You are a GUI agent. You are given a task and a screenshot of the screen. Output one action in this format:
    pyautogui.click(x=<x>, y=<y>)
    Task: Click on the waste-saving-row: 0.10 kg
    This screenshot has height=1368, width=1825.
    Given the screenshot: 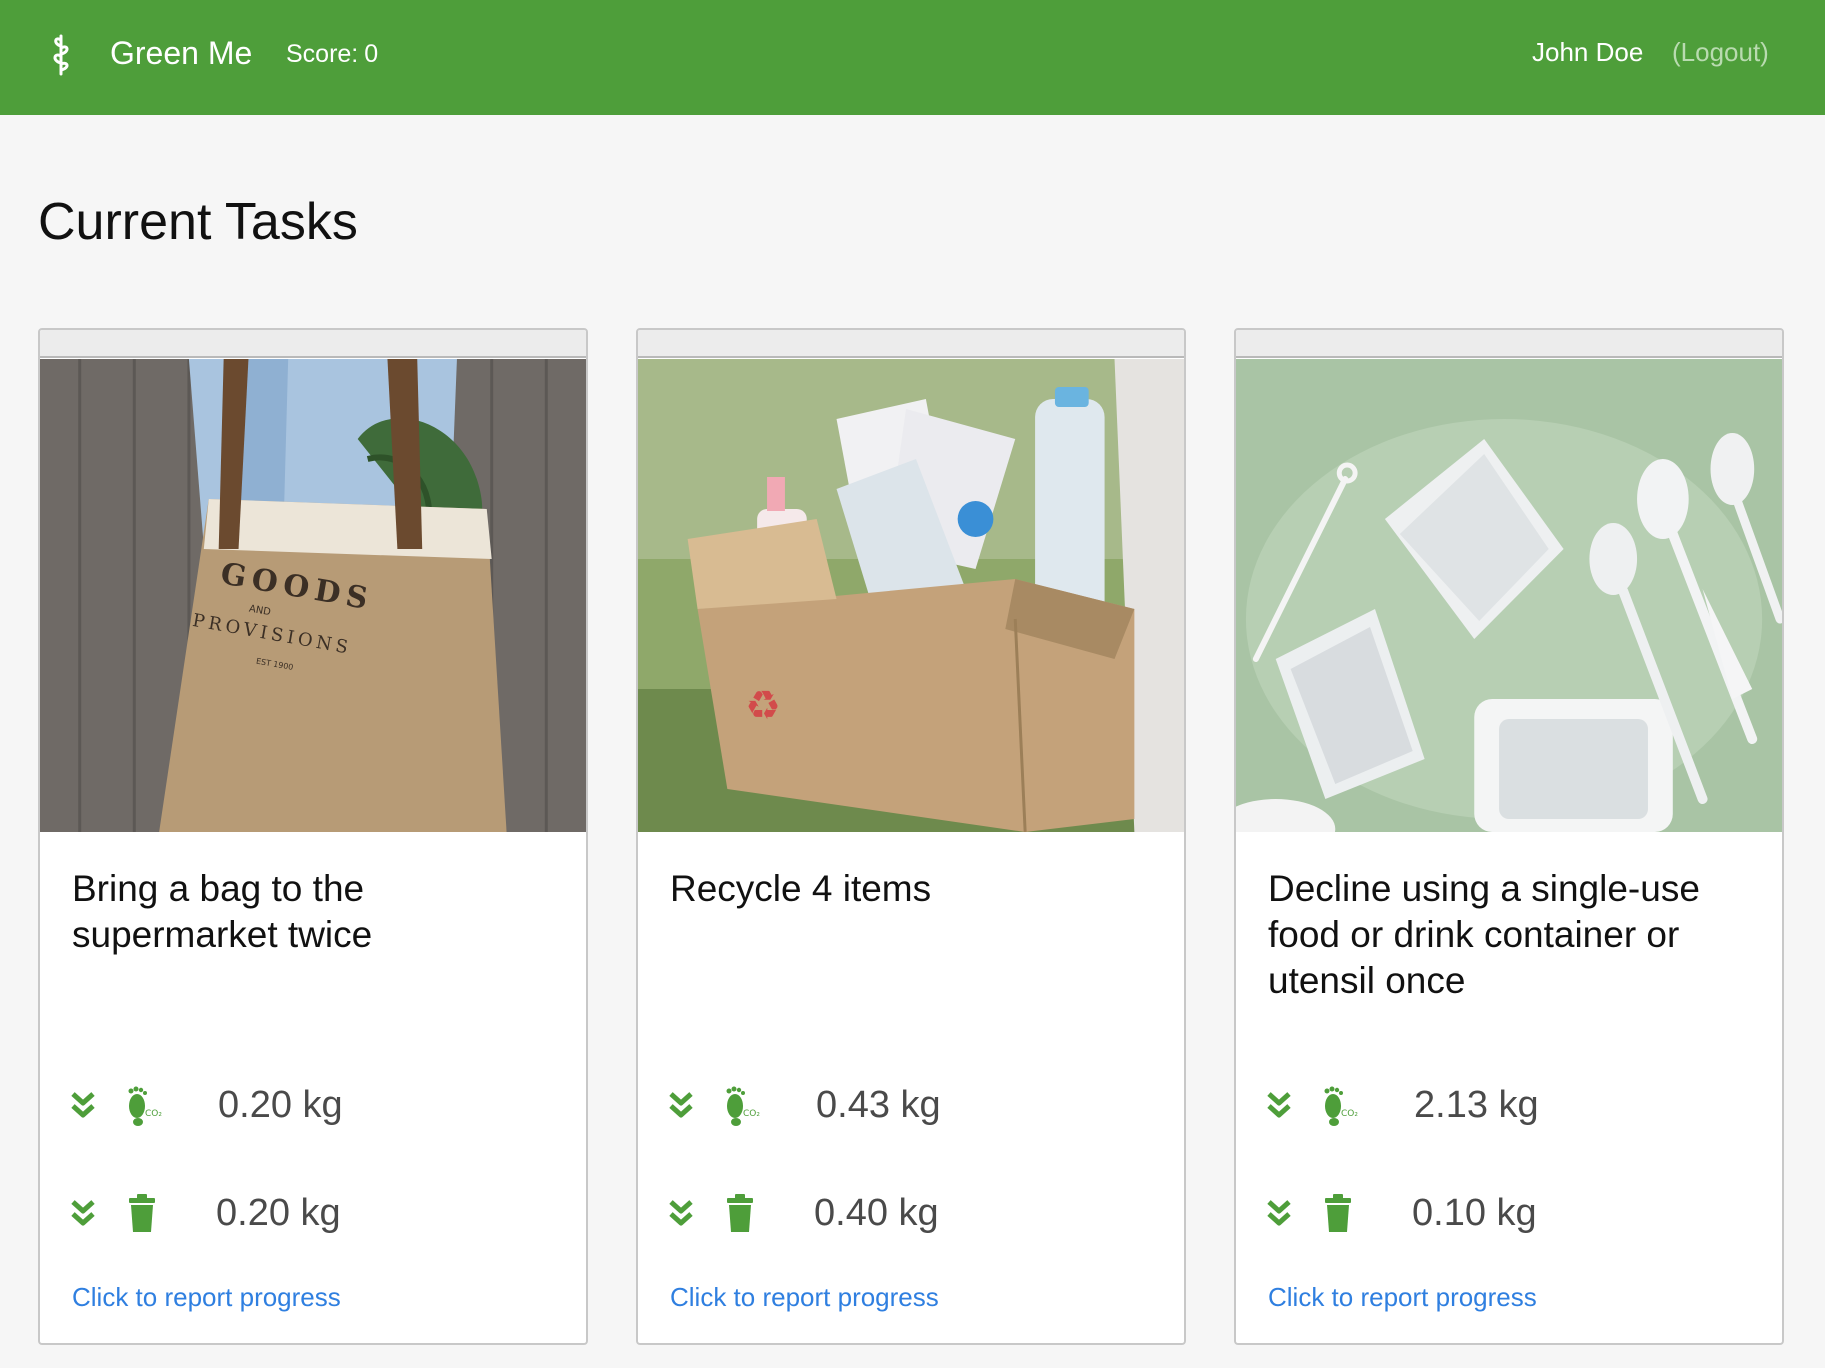 What is the action you would take?
    pyautogui.click(x=1506, y=1213)
    